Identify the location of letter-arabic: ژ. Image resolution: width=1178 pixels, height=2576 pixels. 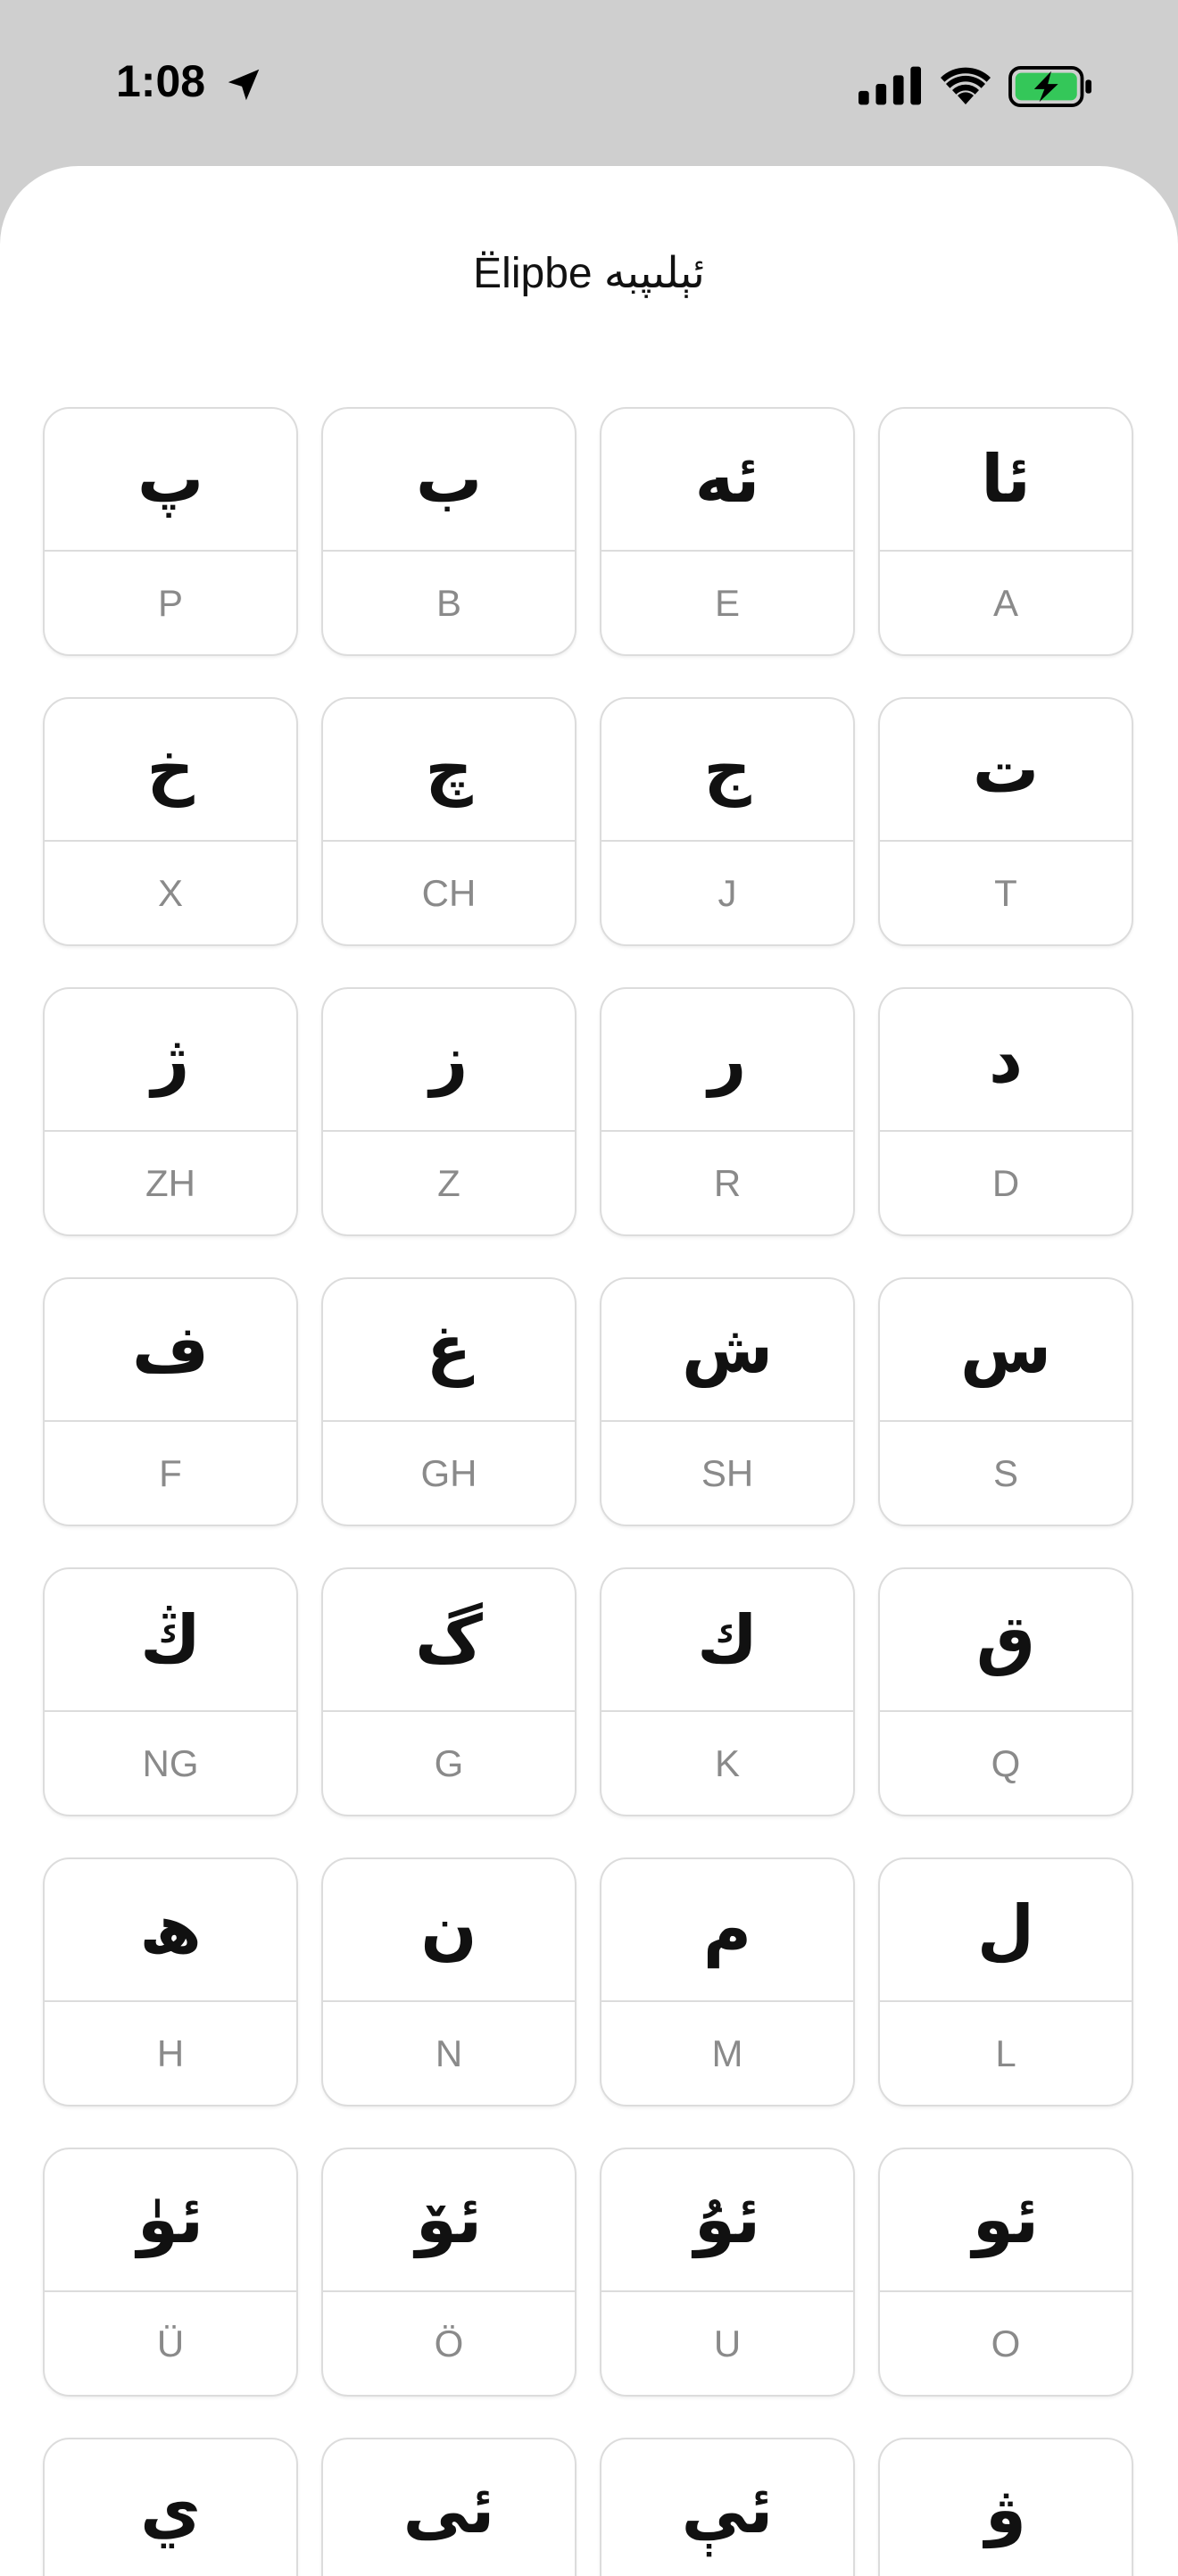
(170, 1060).